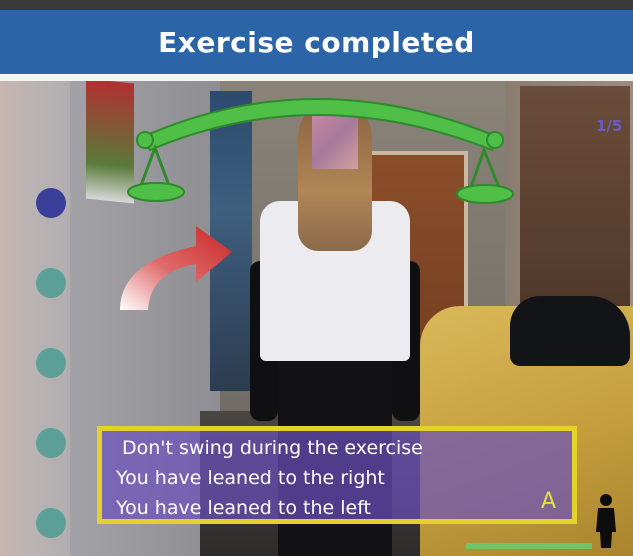 This screenshot has height=556, width=633. Describe the element at coordinates (316, 5) in the screenshot. I see `top-strip` at that location.